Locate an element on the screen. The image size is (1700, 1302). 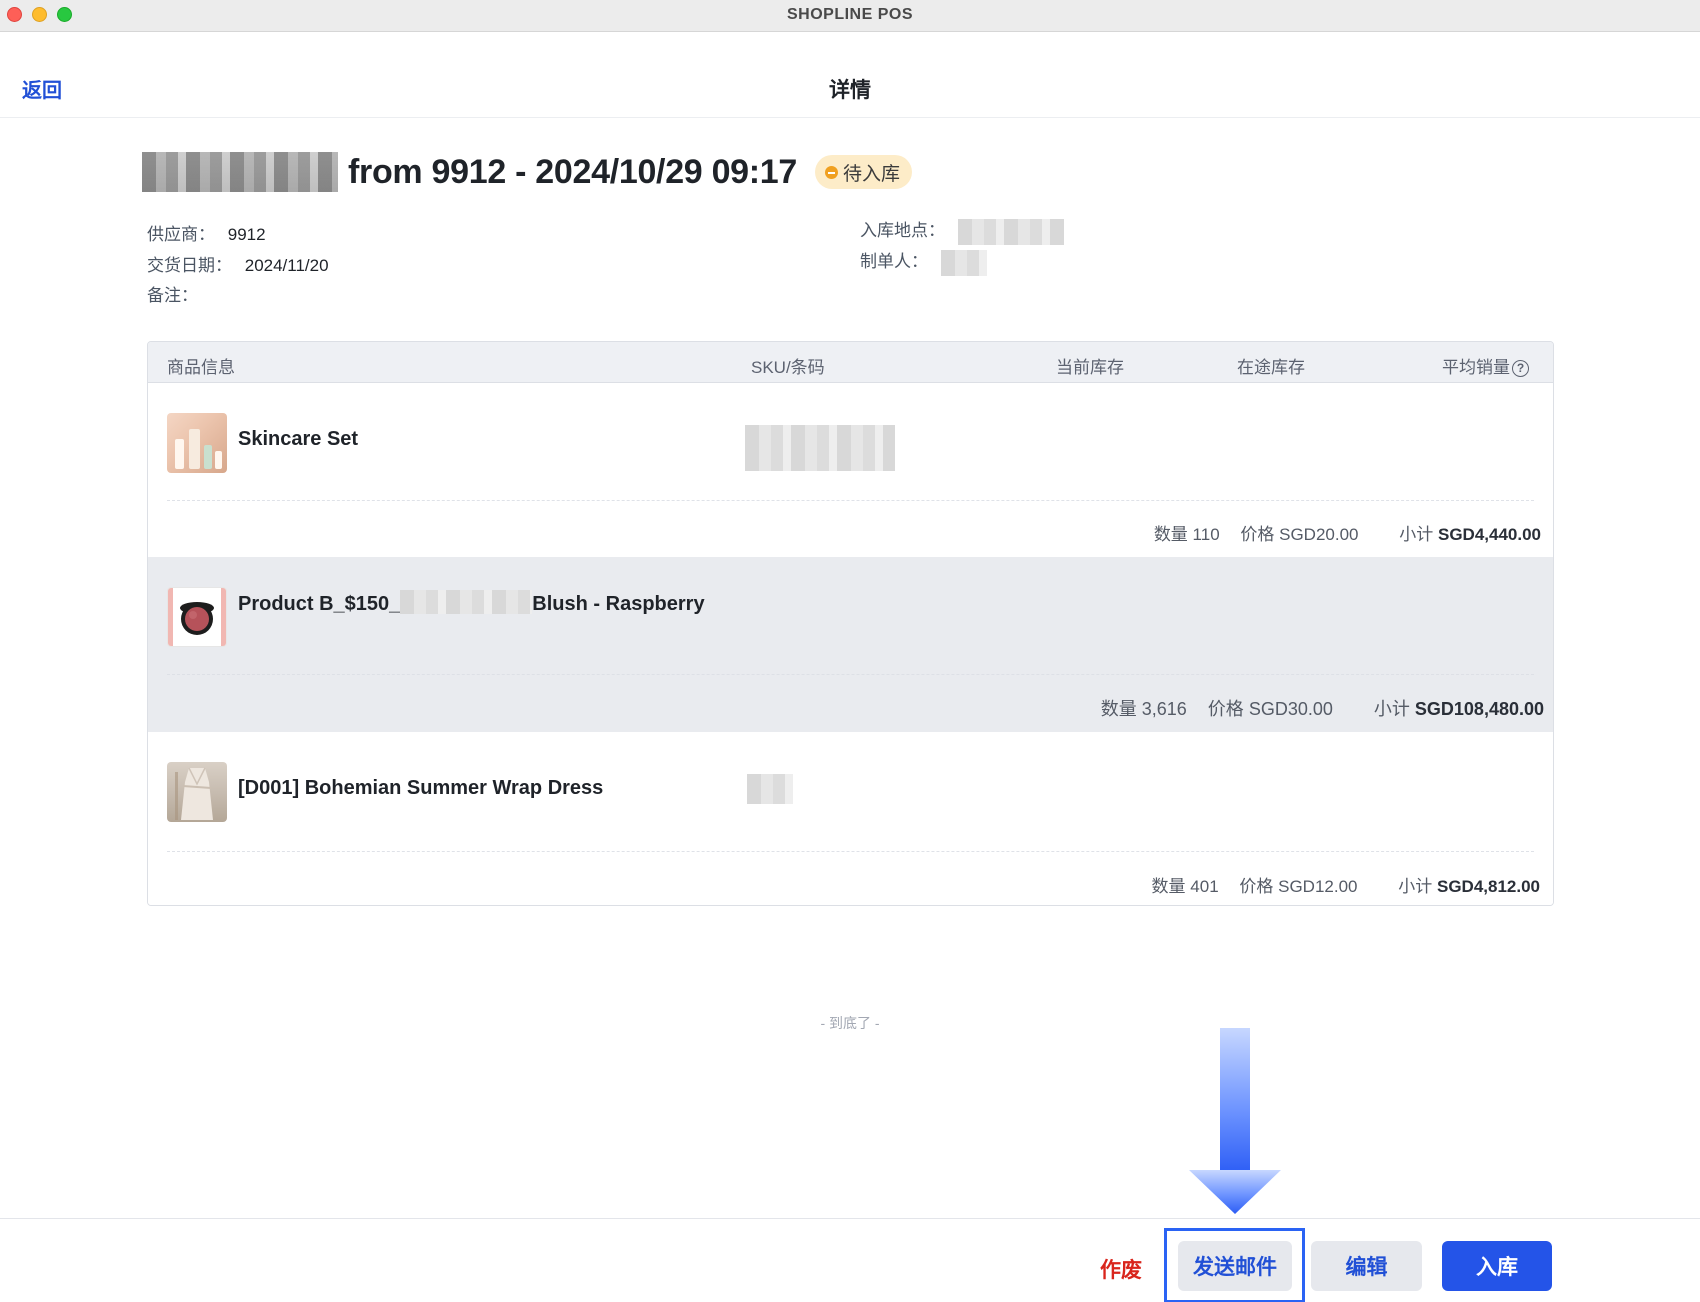
column-header-sku: SKU/条码 is located at coordinates (788, 367).